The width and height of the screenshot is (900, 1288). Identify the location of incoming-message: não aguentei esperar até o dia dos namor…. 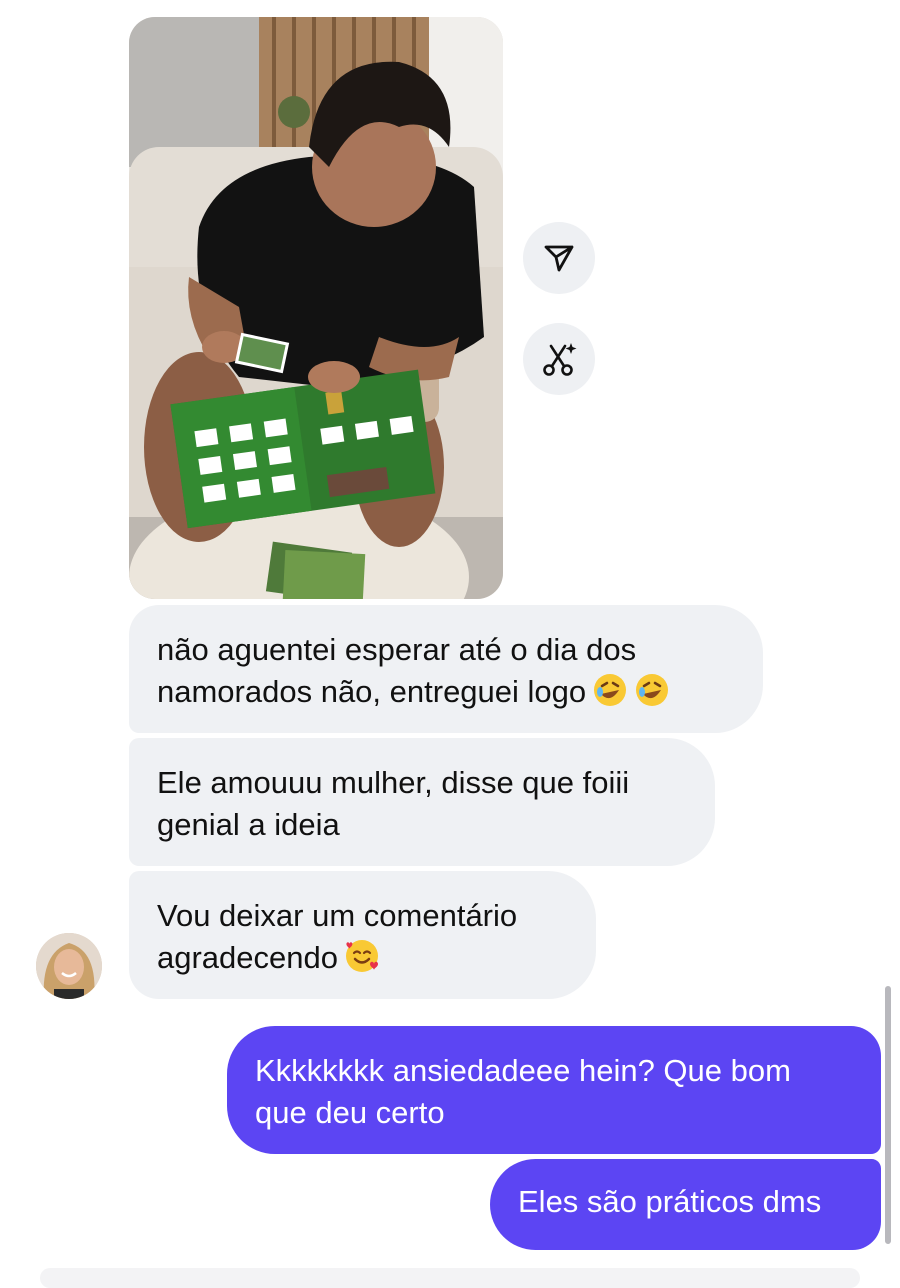
(446, 669).